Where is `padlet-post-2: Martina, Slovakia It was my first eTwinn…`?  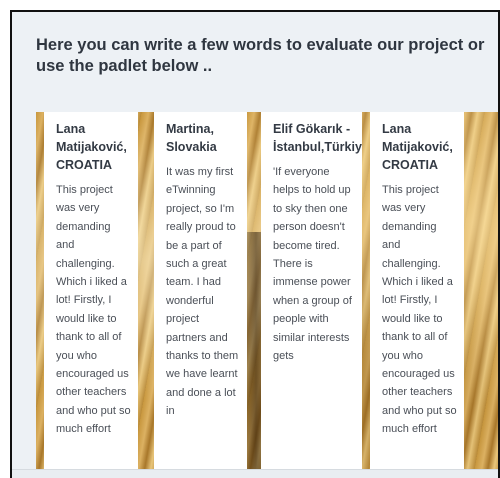
padlet-post-2: Martina, Slovakia It was my first eTwinn… is located at coordinates (200, 295).